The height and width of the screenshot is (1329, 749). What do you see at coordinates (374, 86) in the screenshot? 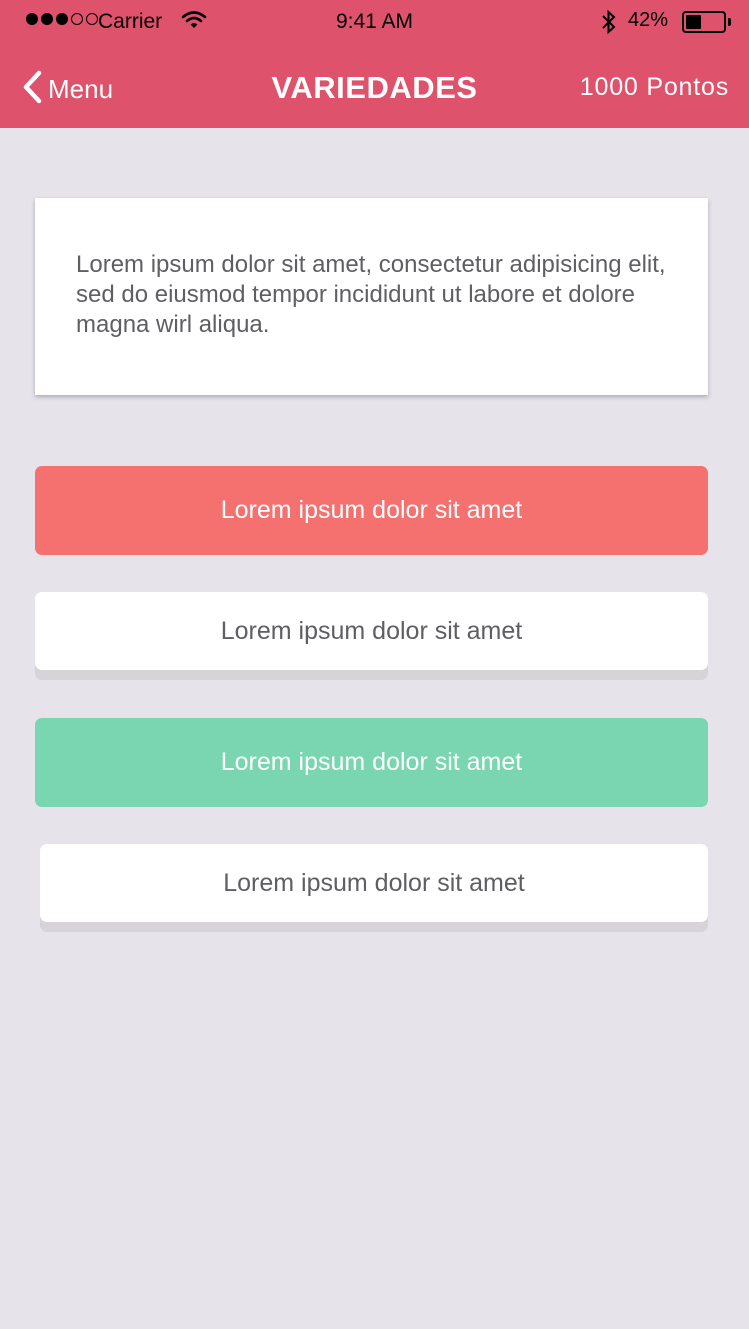
I see `nav-bar: Menu VARIEDADES 1000 Pontos` at bounding box center [374, 86].